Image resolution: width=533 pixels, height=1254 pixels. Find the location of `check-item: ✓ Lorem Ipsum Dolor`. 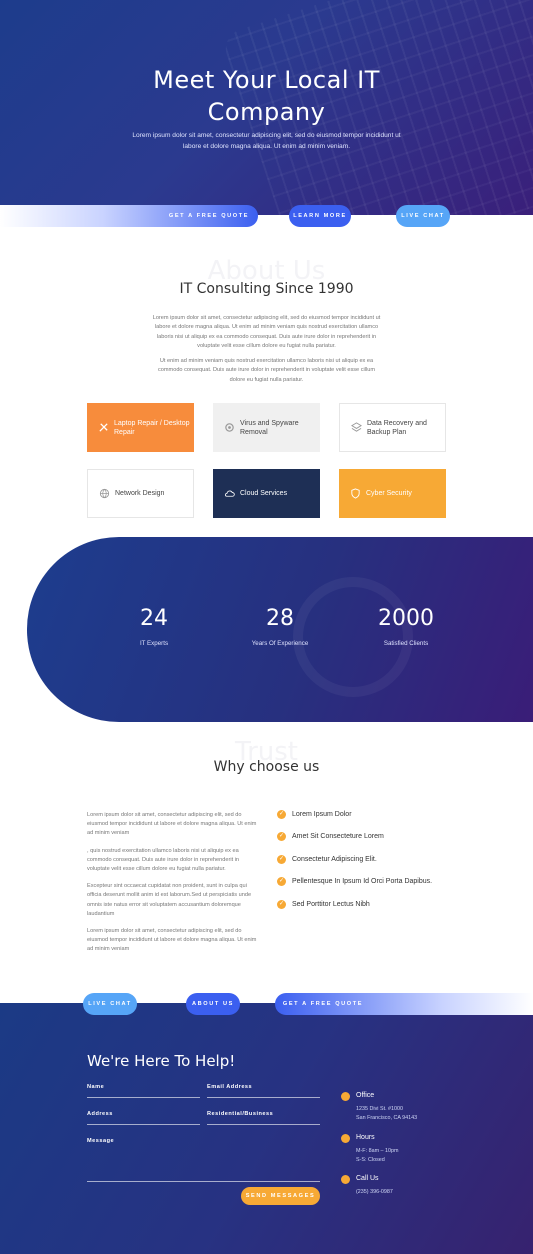

check-item: ✓ Lorem Ipsum Dolor is located at coordinates (314, 814).